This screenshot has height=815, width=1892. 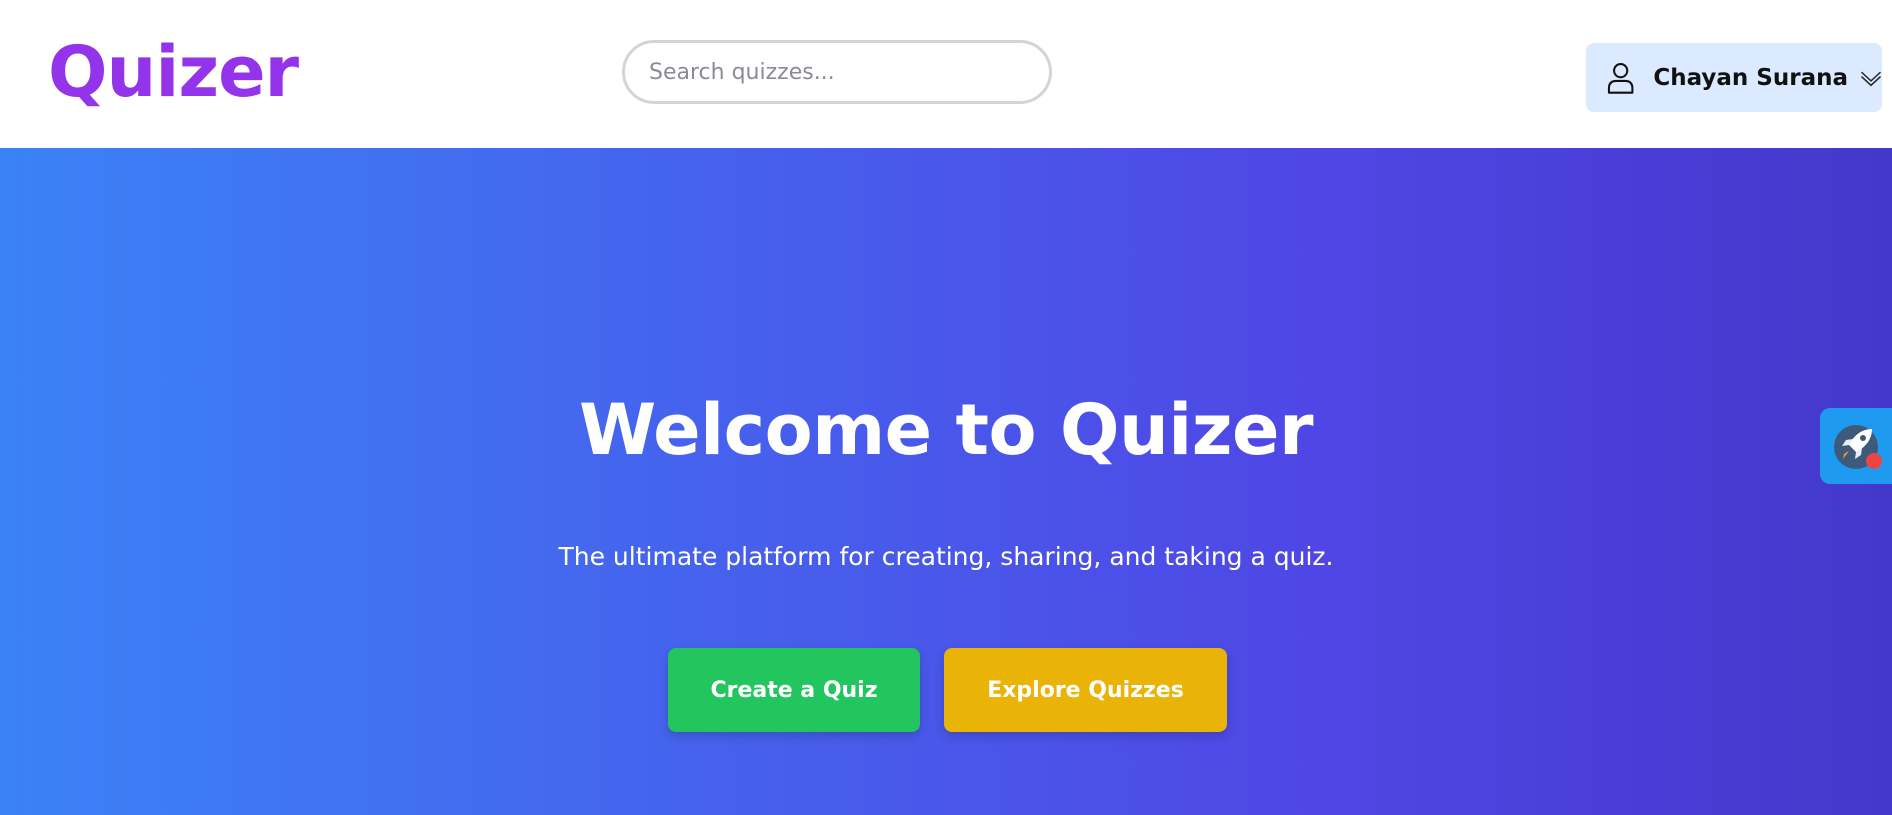 I want to click on rocket-icon, so click(x=1858, y=447).